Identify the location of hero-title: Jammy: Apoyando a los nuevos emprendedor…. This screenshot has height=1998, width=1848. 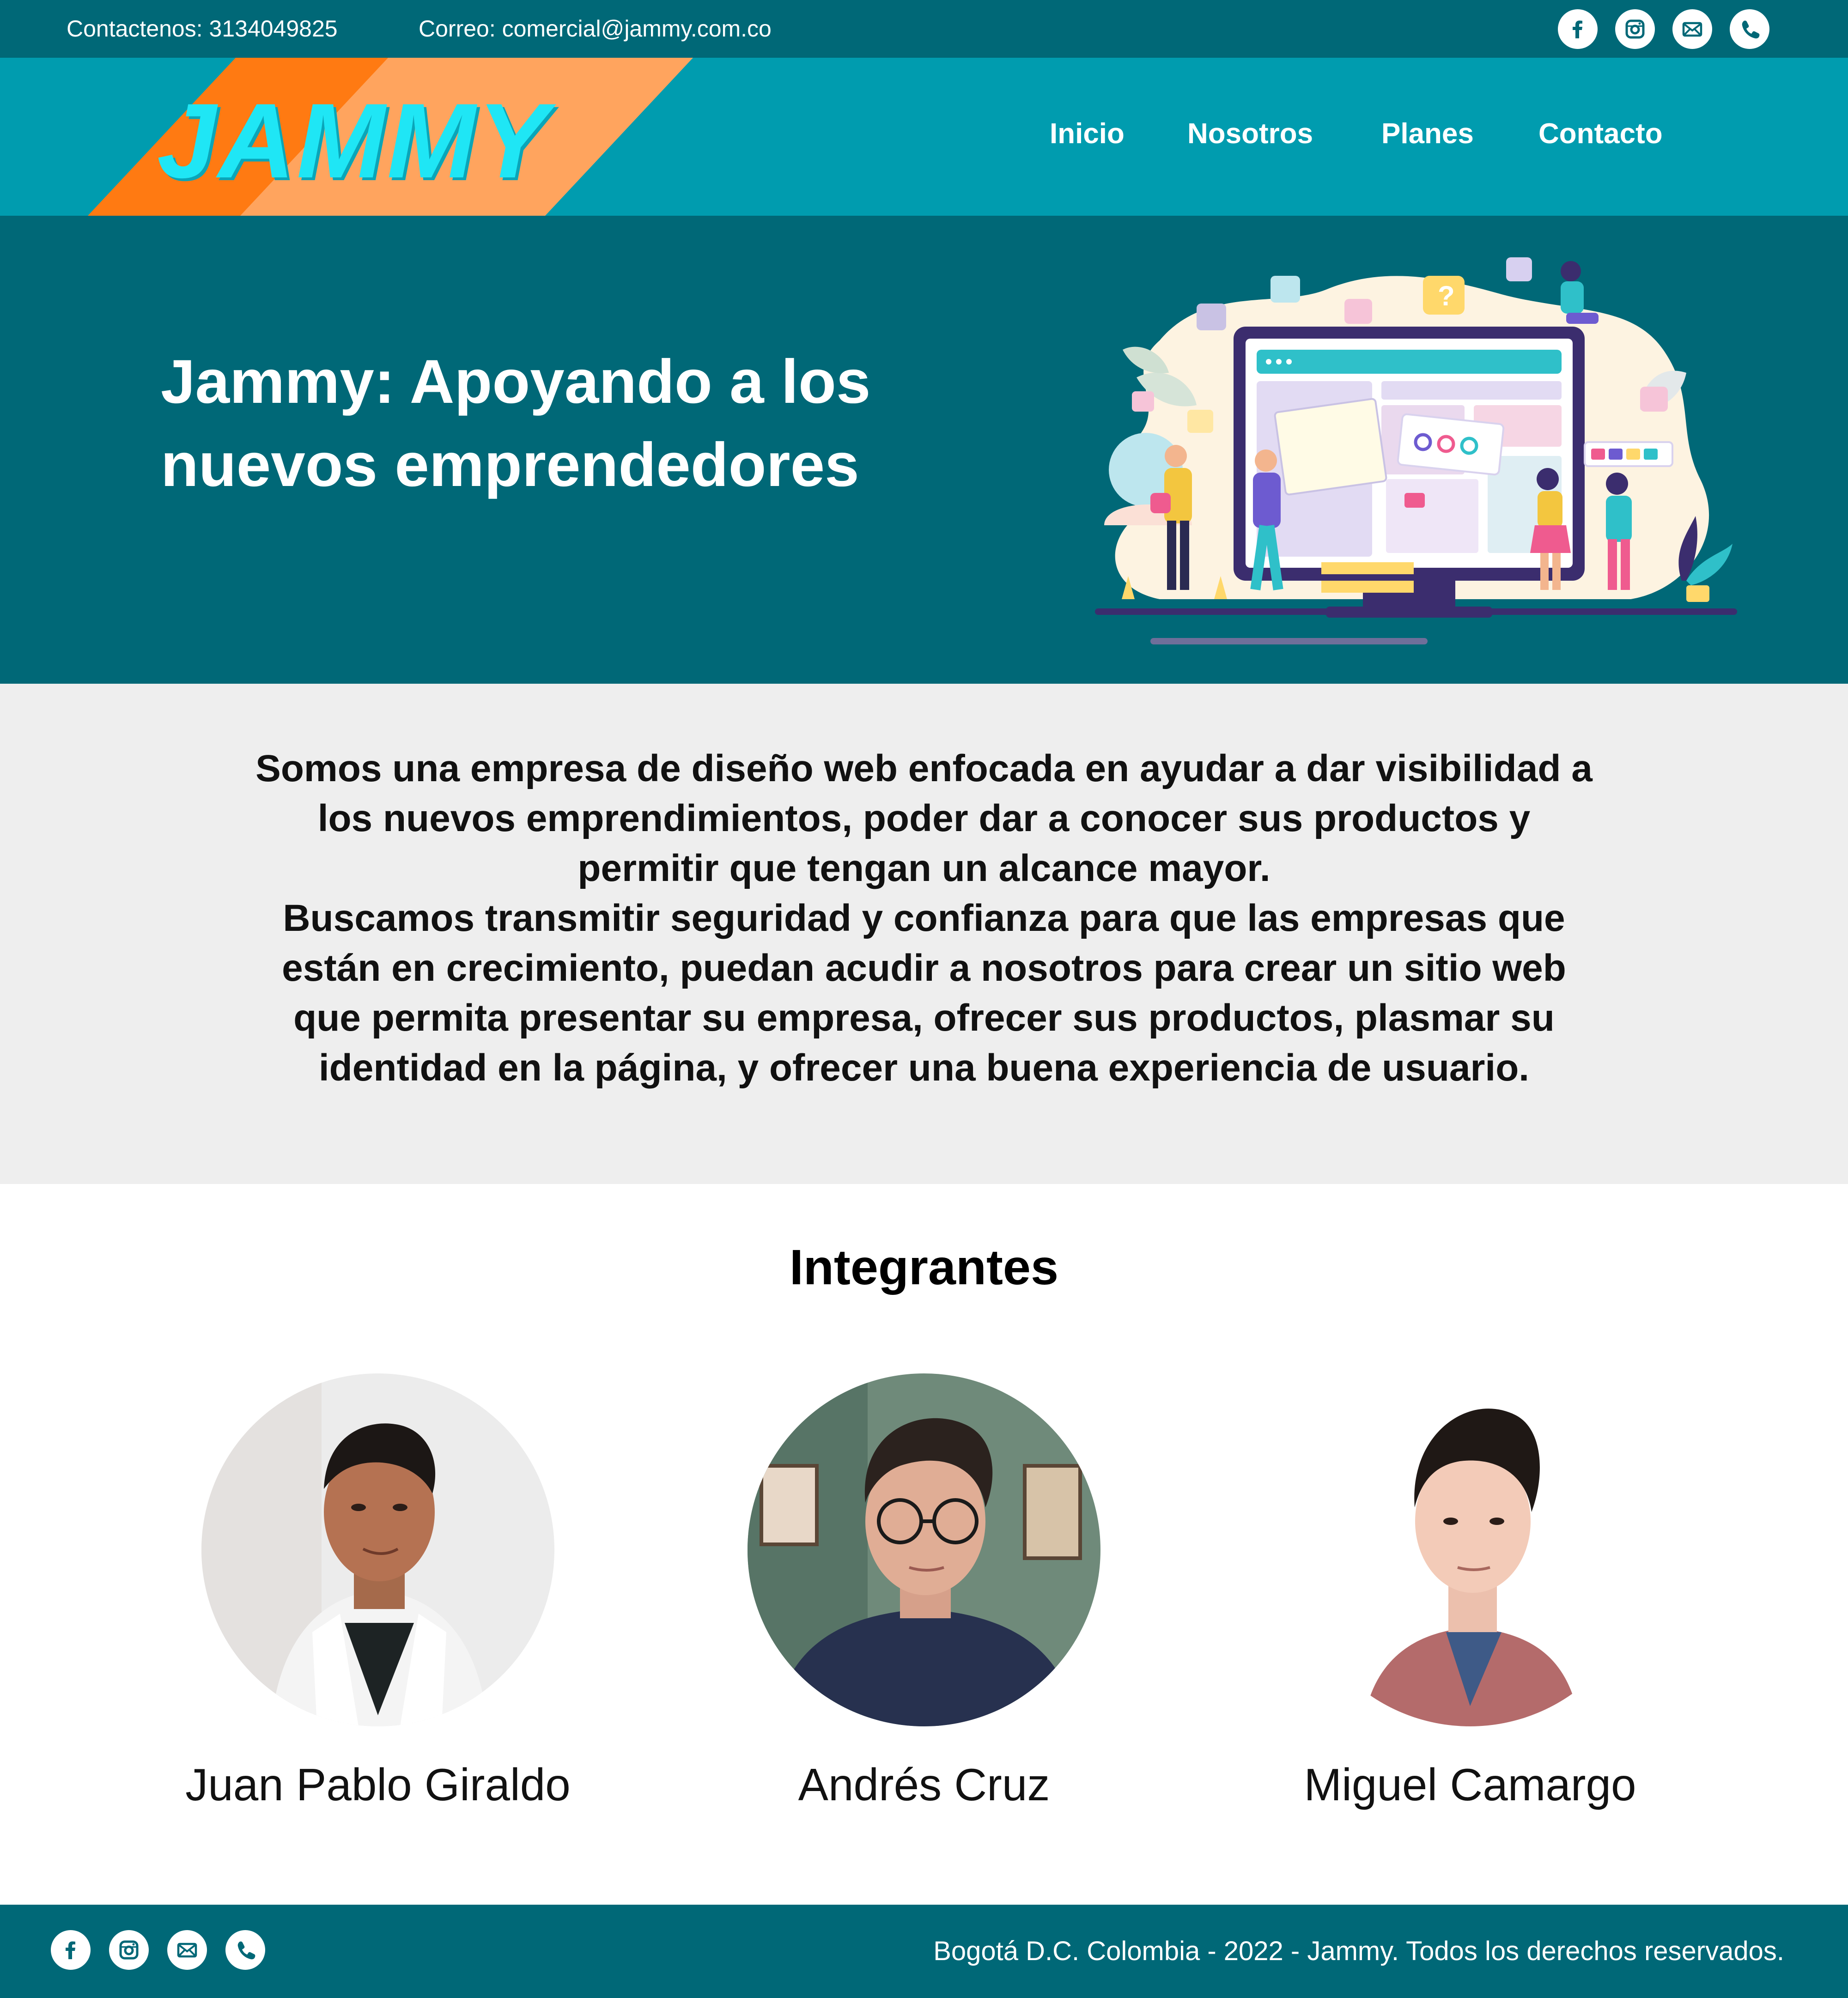
(600, 424).